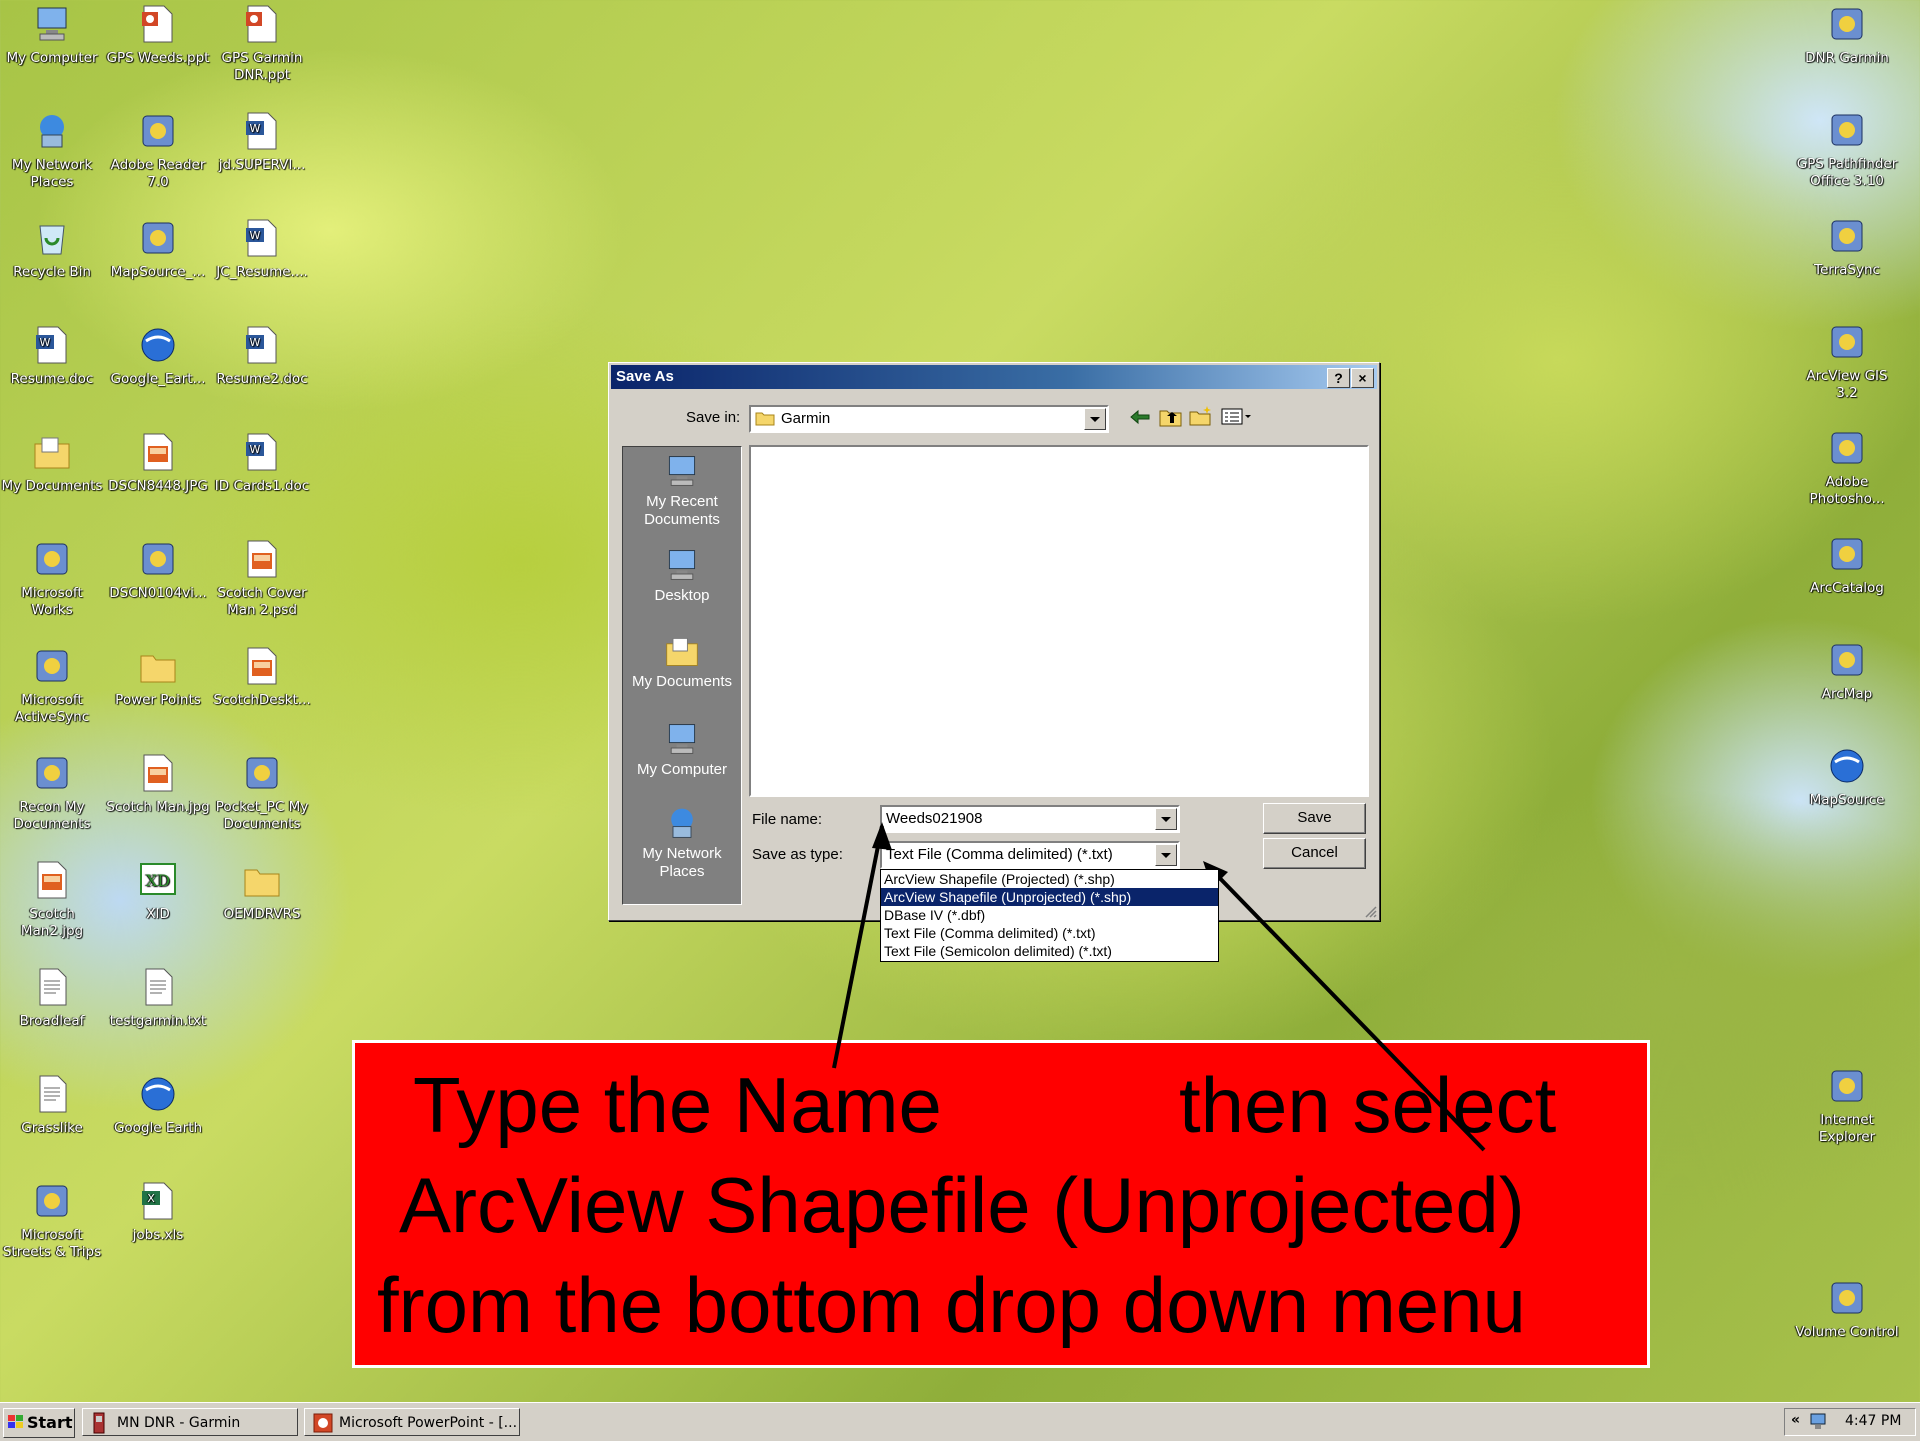 This screenshot has width=1920, height=1441. I want to click on type-option: Text File (Comma delimited) (*.txt), so click(1049, 933).